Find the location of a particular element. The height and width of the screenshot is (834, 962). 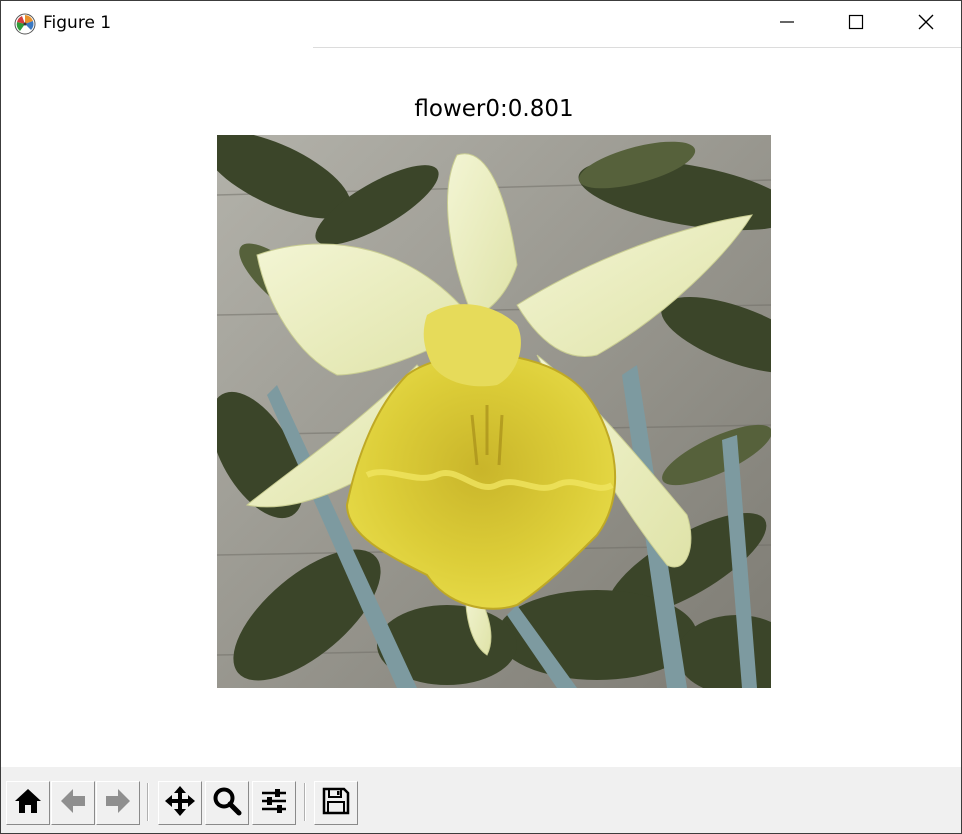

zoom-button is located at coordinates (227, 803).